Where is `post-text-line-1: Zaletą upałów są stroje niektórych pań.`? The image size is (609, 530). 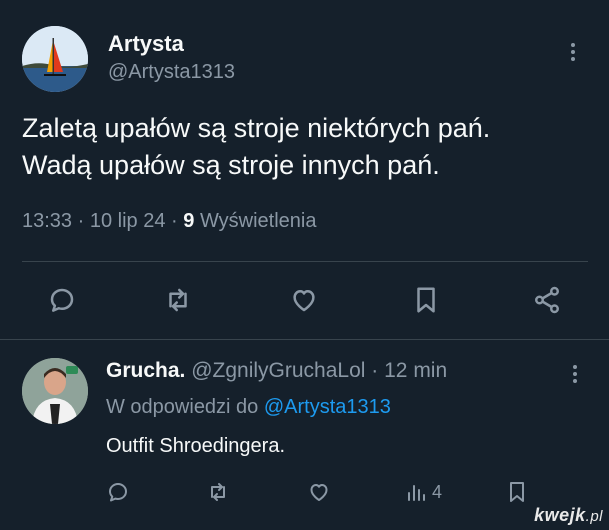 post-text-line-1: Zaletą upałów są stroje niektórych pań. is located at coordinates (256, 128).